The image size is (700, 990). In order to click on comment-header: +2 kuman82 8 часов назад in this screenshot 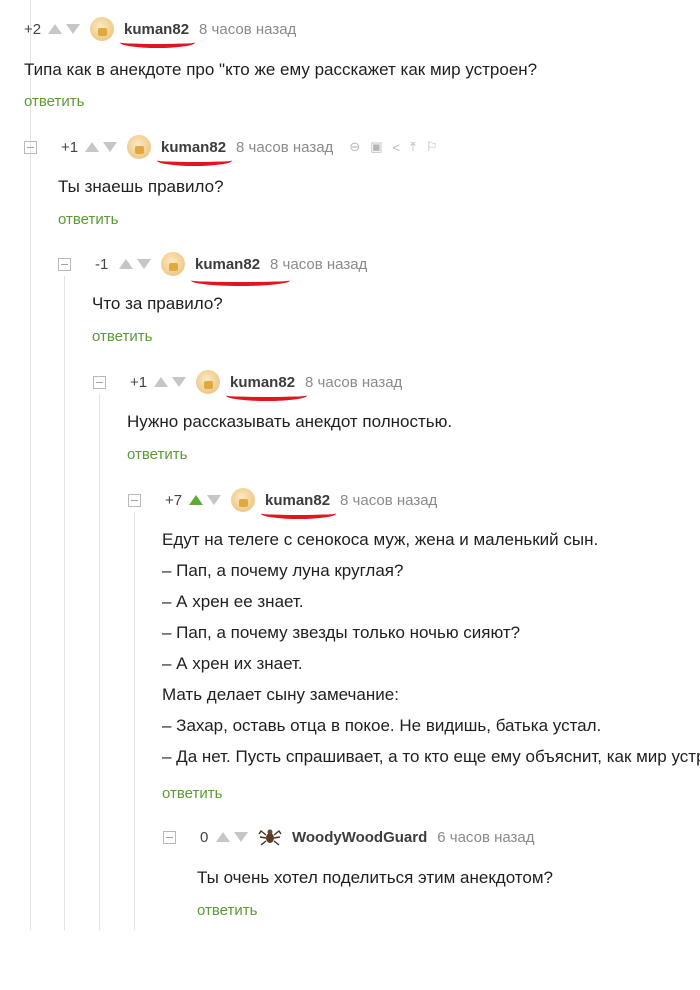, I will do `click(160, 32)`.